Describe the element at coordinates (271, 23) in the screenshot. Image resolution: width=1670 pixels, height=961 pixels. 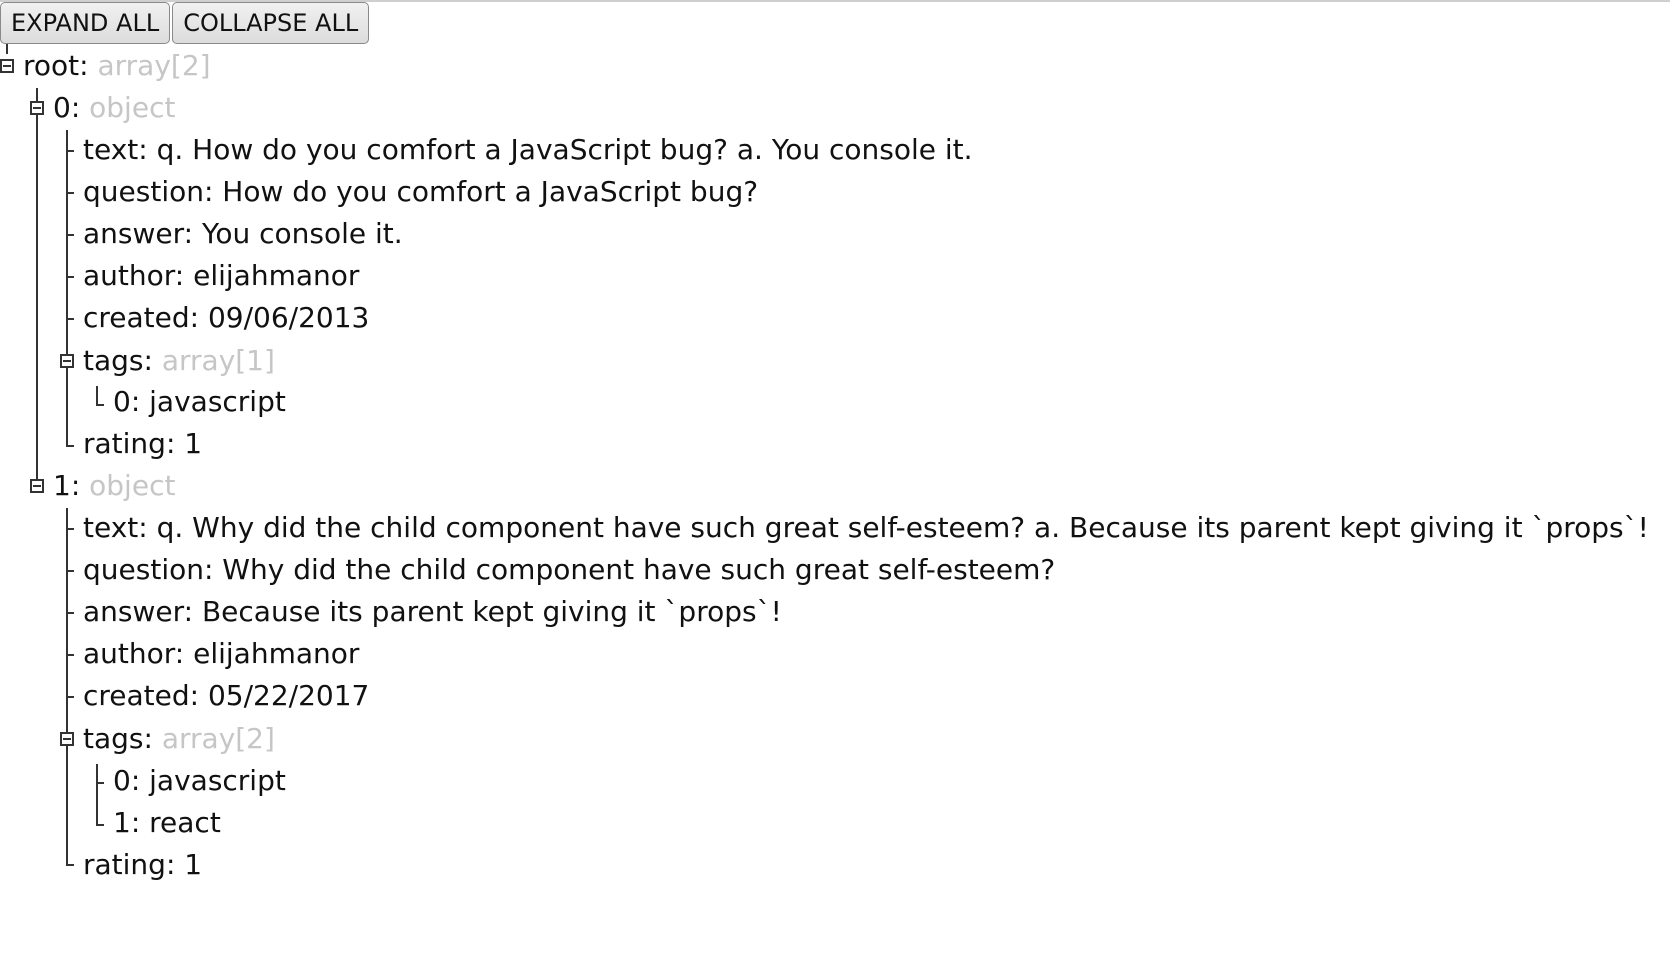
I see `collapse-all-button: COLLAPSE ALL` at that location.